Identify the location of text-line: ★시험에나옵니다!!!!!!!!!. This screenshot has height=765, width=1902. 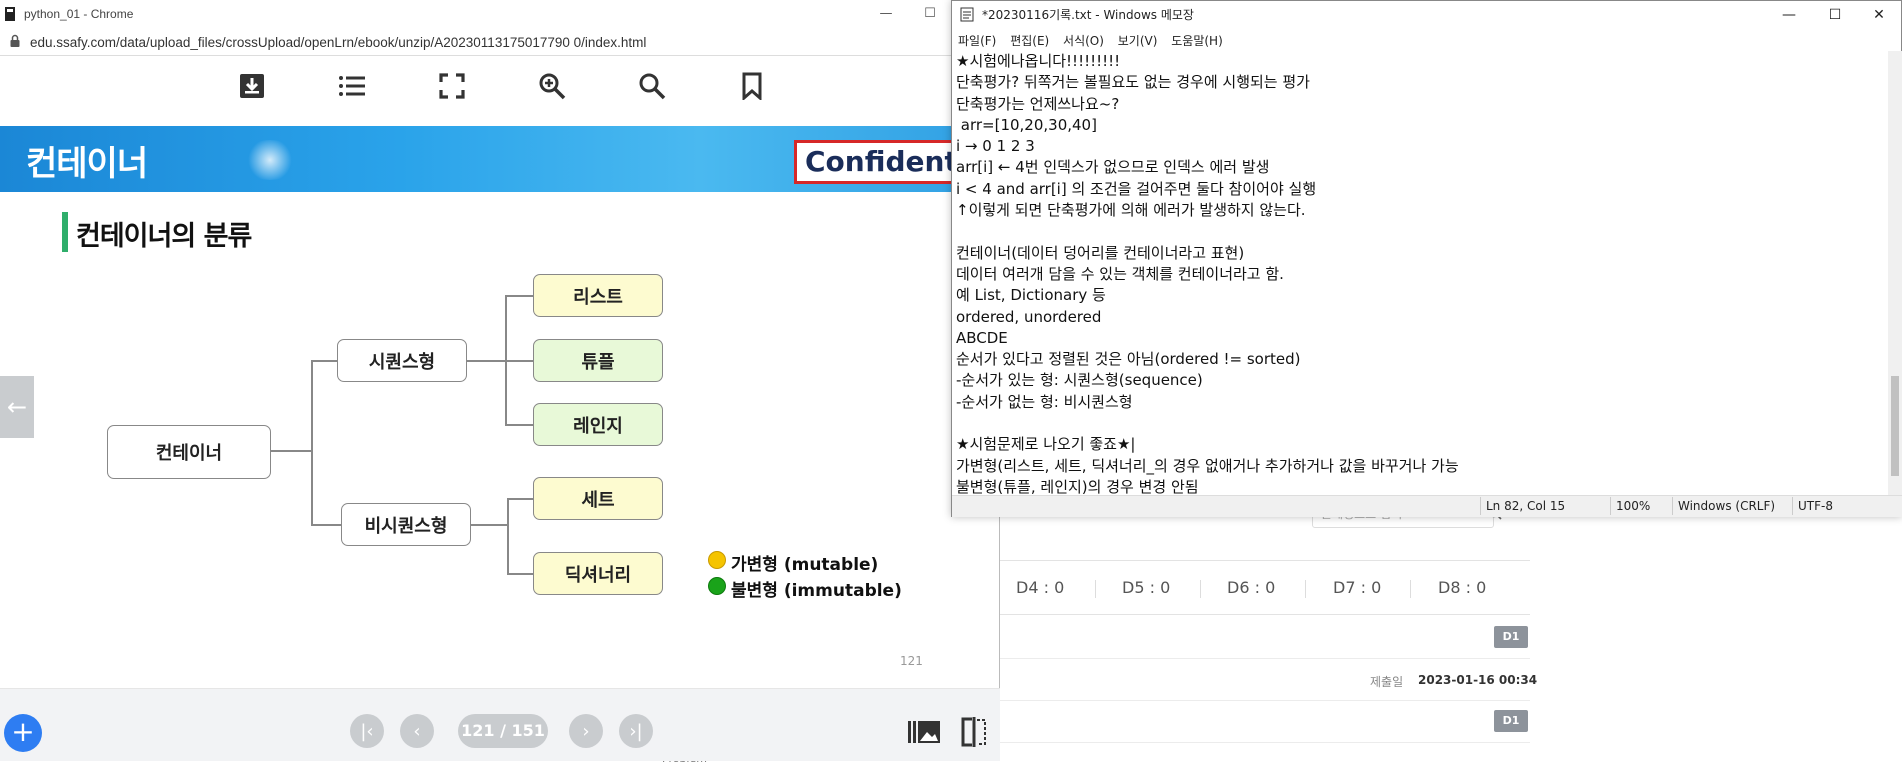
(1038, 61).